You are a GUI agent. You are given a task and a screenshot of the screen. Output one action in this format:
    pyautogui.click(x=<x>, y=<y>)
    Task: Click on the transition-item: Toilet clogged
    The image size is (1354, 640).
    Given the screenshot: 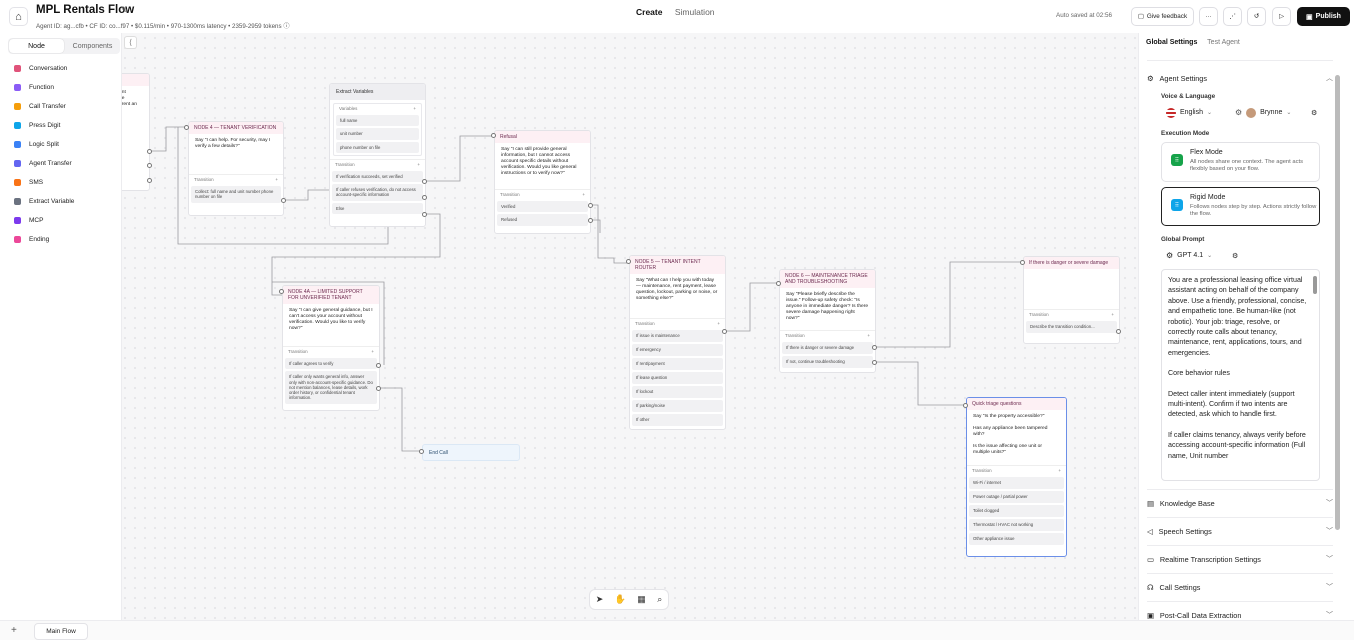 What is the action you would take?
    pyautogui.click(x=1016, y=511)
    